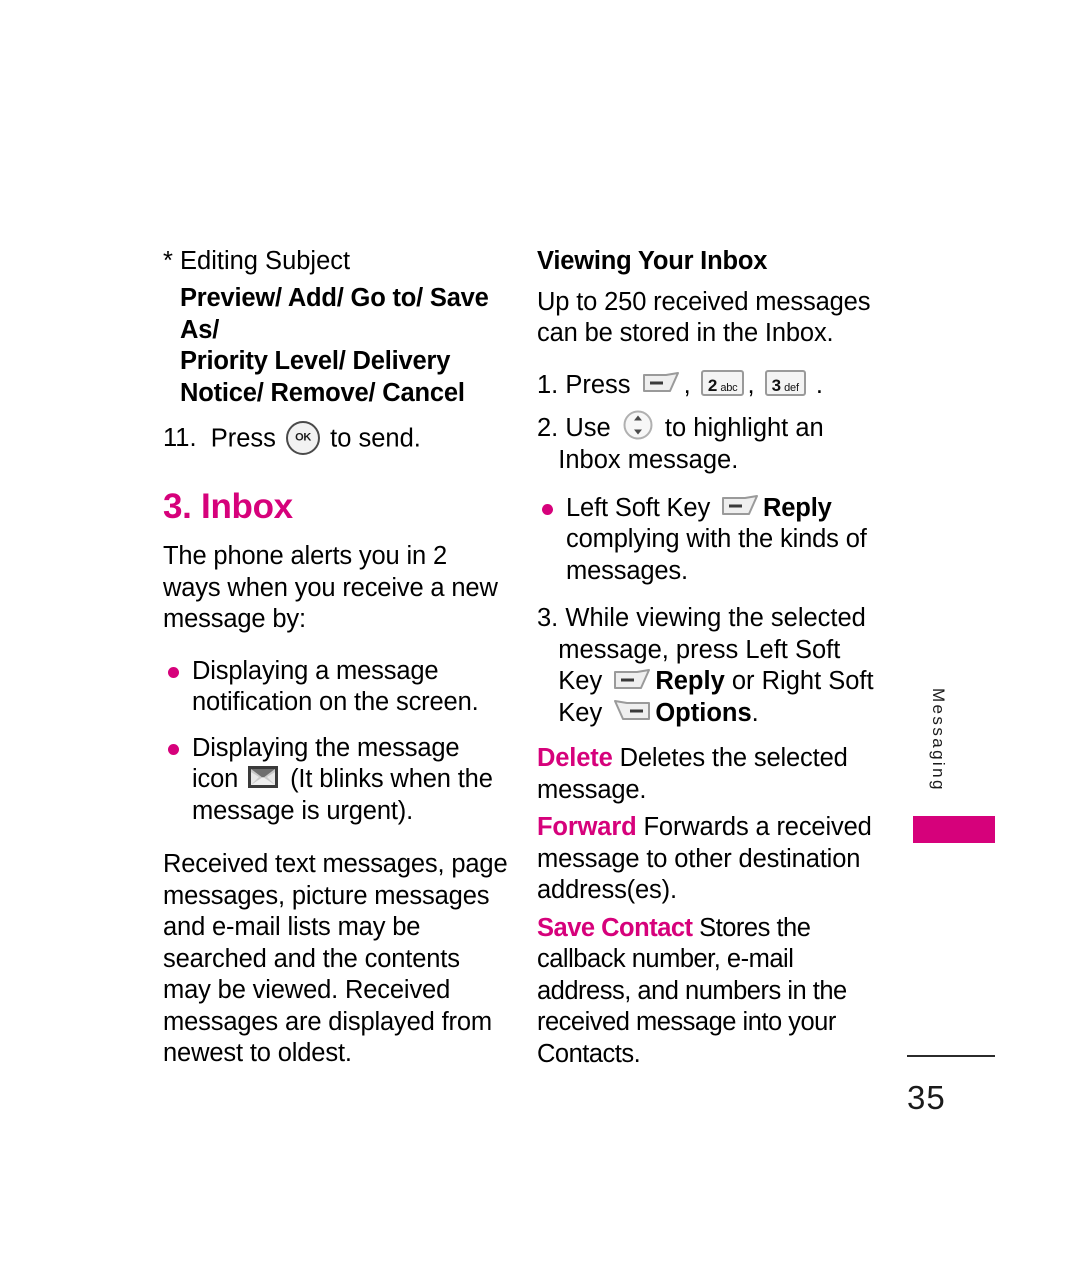  What do you see at coordinates (615, 927) in the screenshot?
I see `option-save-contact-term: Save Contact` at bounding box center [615, 927].